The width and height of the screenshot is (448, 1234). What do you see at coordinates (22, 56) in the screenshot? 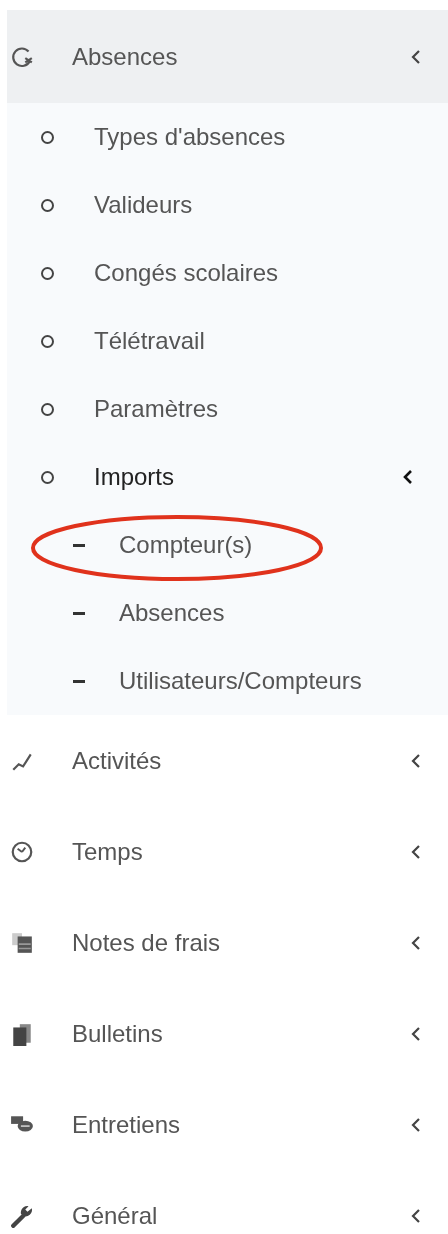
I see `refresh-icon` at bounding box center [22, 56].